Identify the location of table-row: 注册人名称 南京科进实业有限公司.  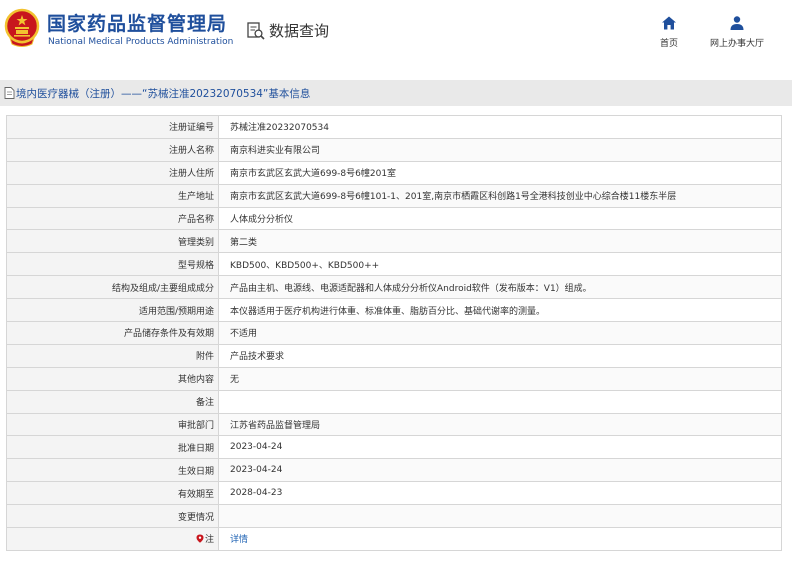
(394, 149).